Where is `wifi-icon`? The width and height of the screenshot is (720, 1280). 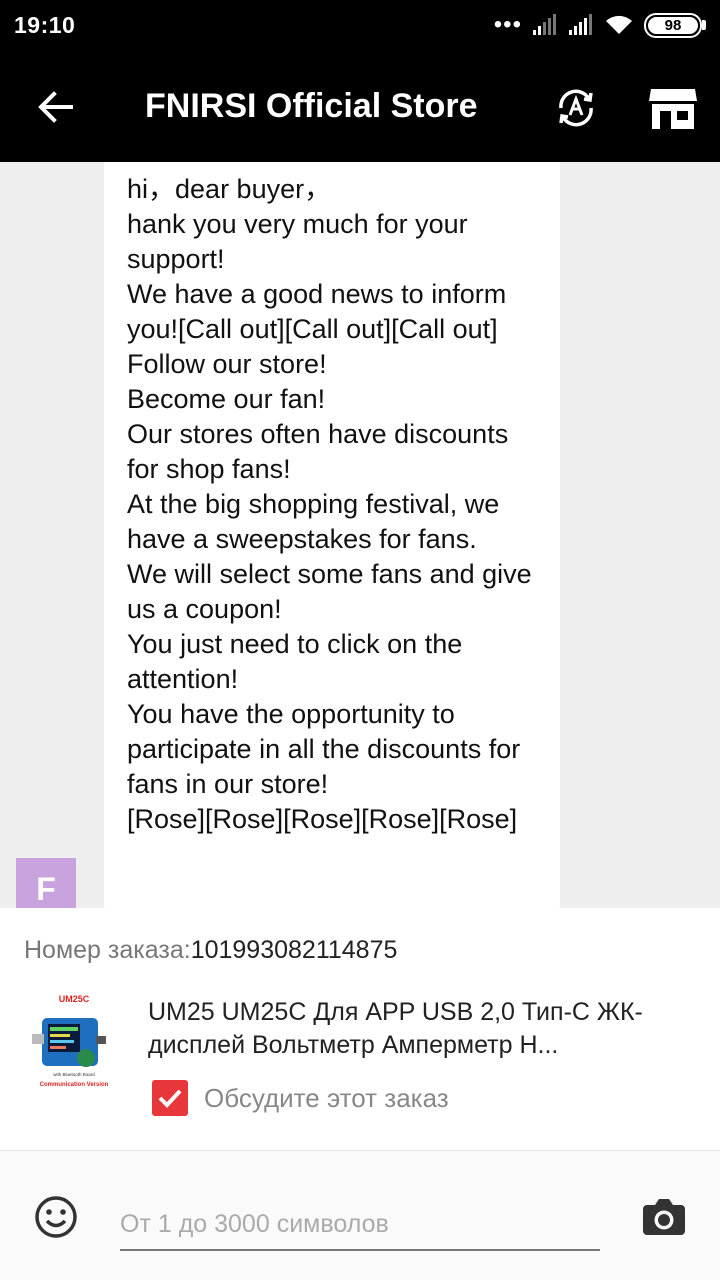
wifi-icon is located at coordinates (619, 24).